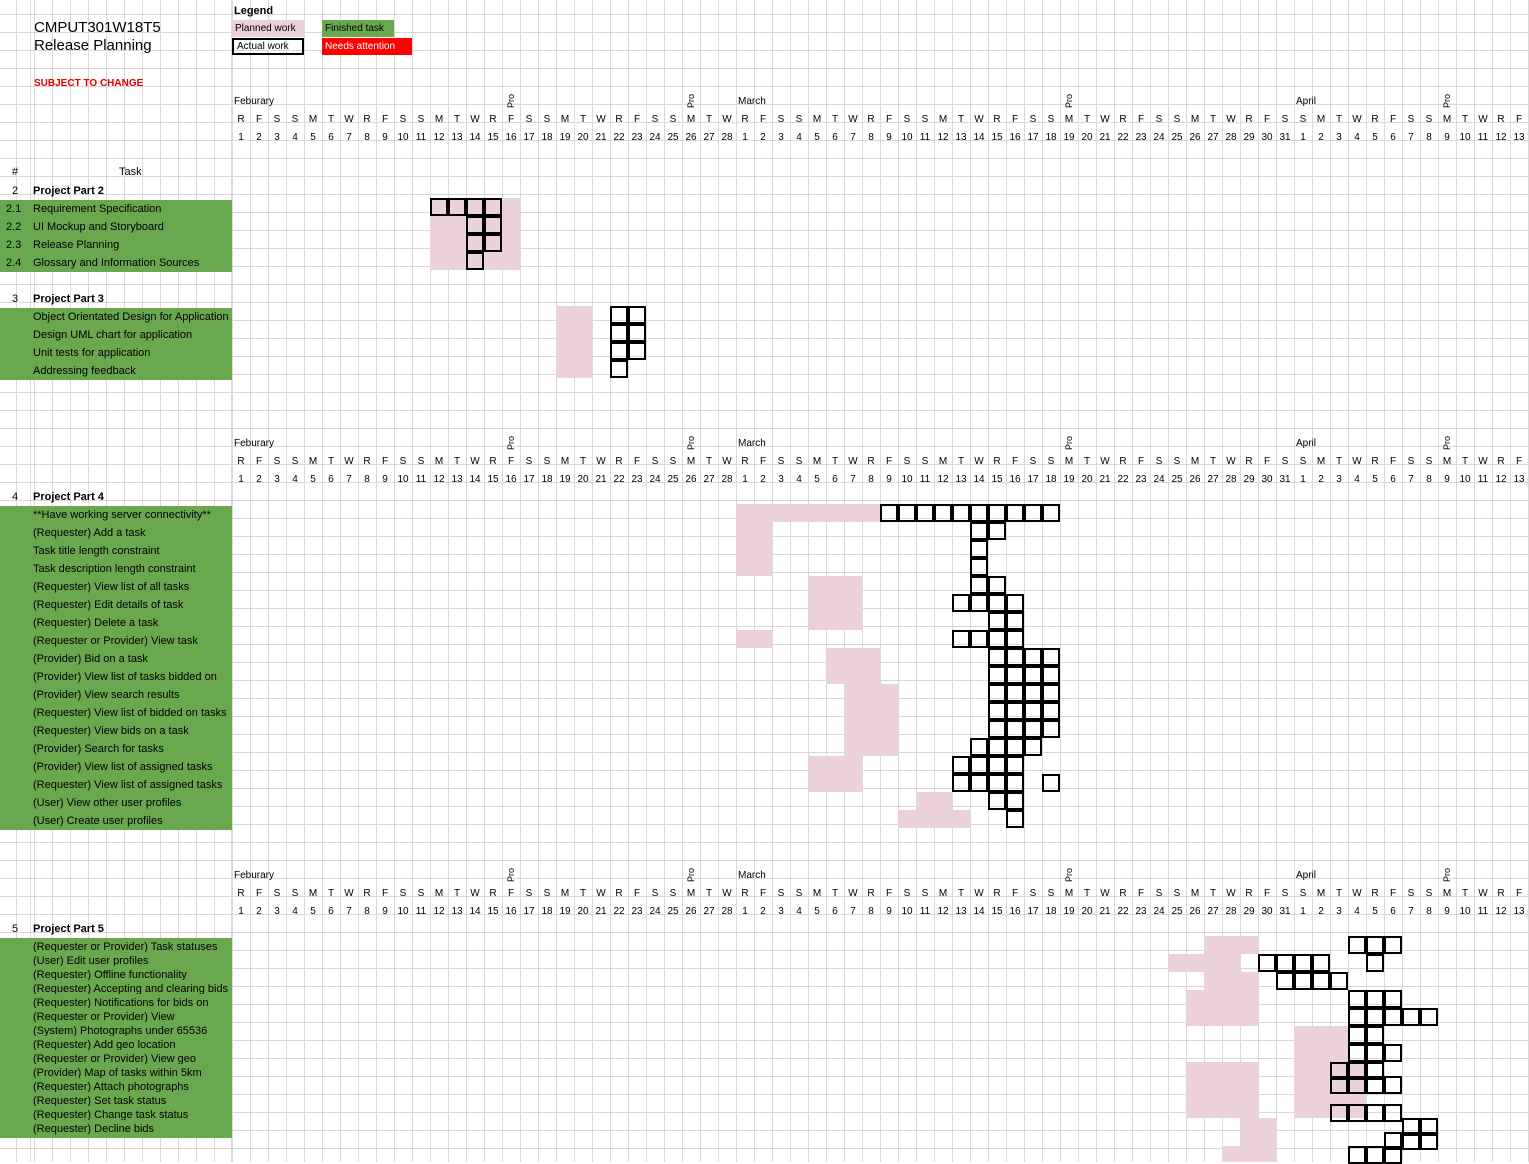 Image resolution: width=1529 pixels, height=1164 pixels. What do you see at coordinates (1195, 911) in the screenshot?
I see `day-cell: 26` at bounding box center [1195, 911].